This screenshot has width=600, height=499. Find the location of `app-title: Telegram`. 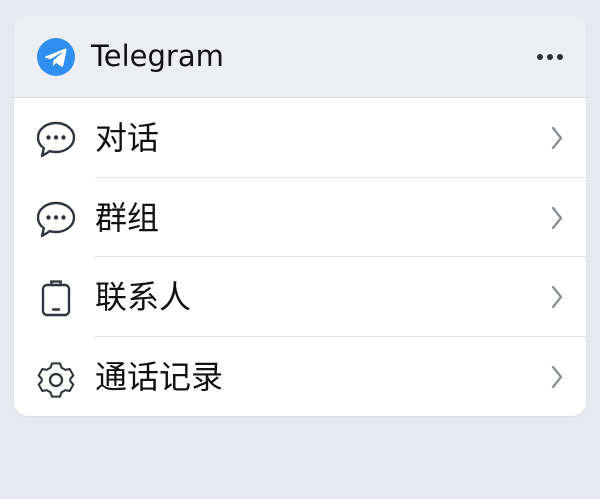

app-title: Telegram is located at coordinates (157, 56).